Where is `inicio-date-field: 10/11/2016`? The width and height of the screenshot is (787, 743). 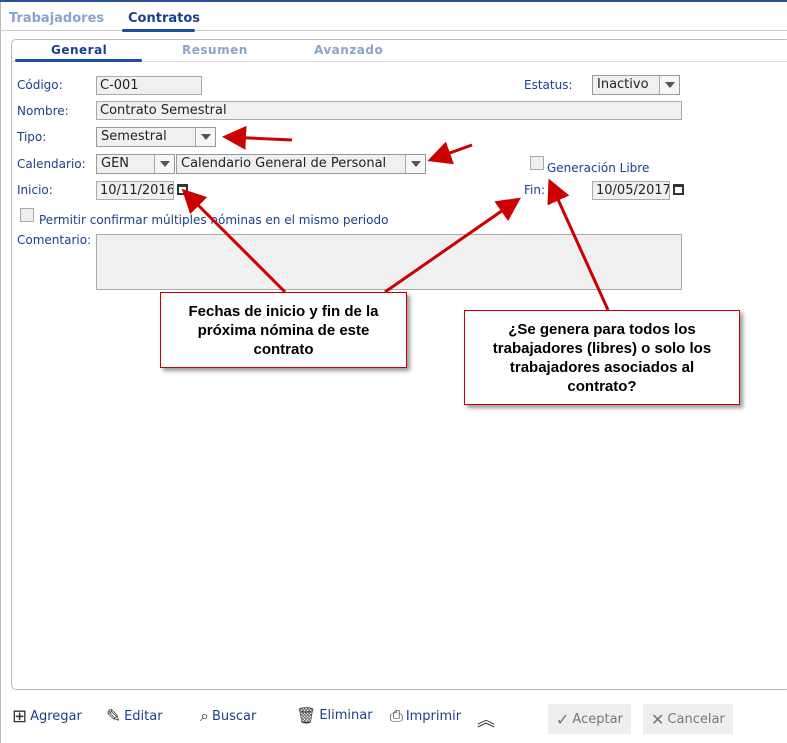
inicio-date-field: 10/11/2016 is located at coordinates (135, 190).